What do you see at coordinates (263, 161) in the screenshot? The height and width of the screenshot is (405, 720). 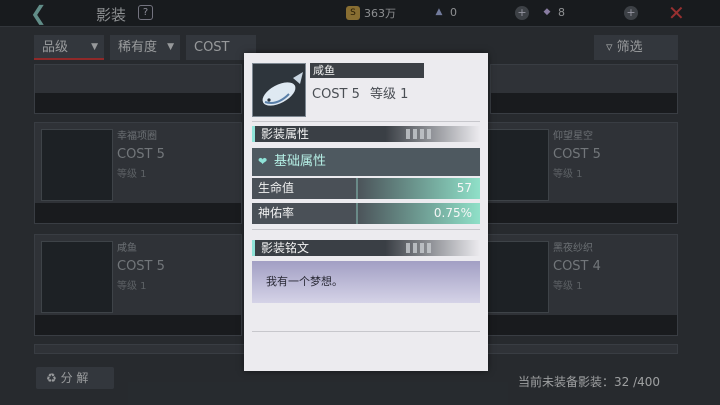 I see `heart-icon: ❤` at bounding box center [263, 161].